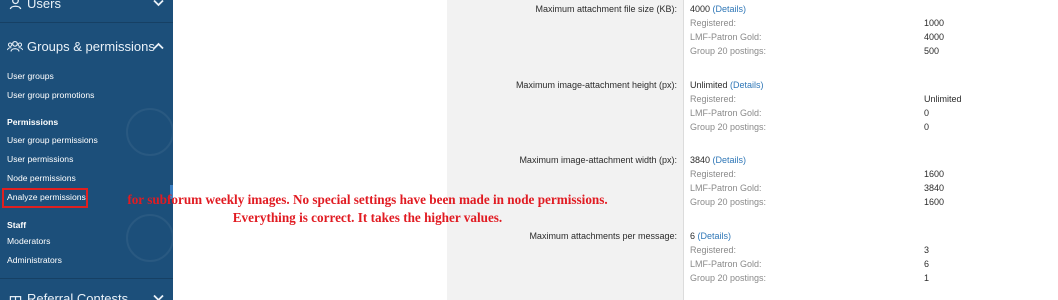  What do you see at coordinates (40, 159) in the screenshot?
I see `sidebar-item-user-permissions: User permissions` at bounding box center [40, 159].